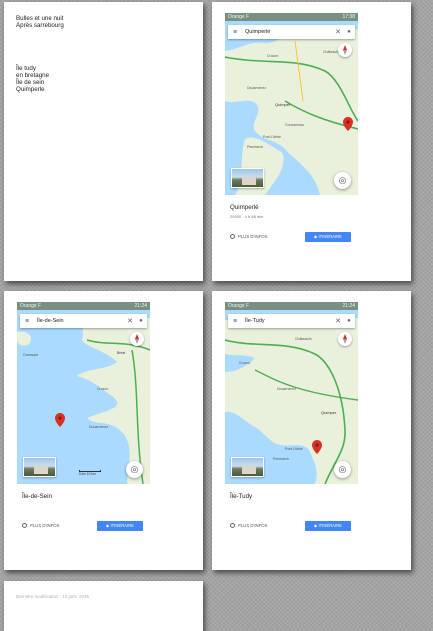 This screenshot has width=433, height=631. I want to click on note-line: Île de sein, so click(30, 82).